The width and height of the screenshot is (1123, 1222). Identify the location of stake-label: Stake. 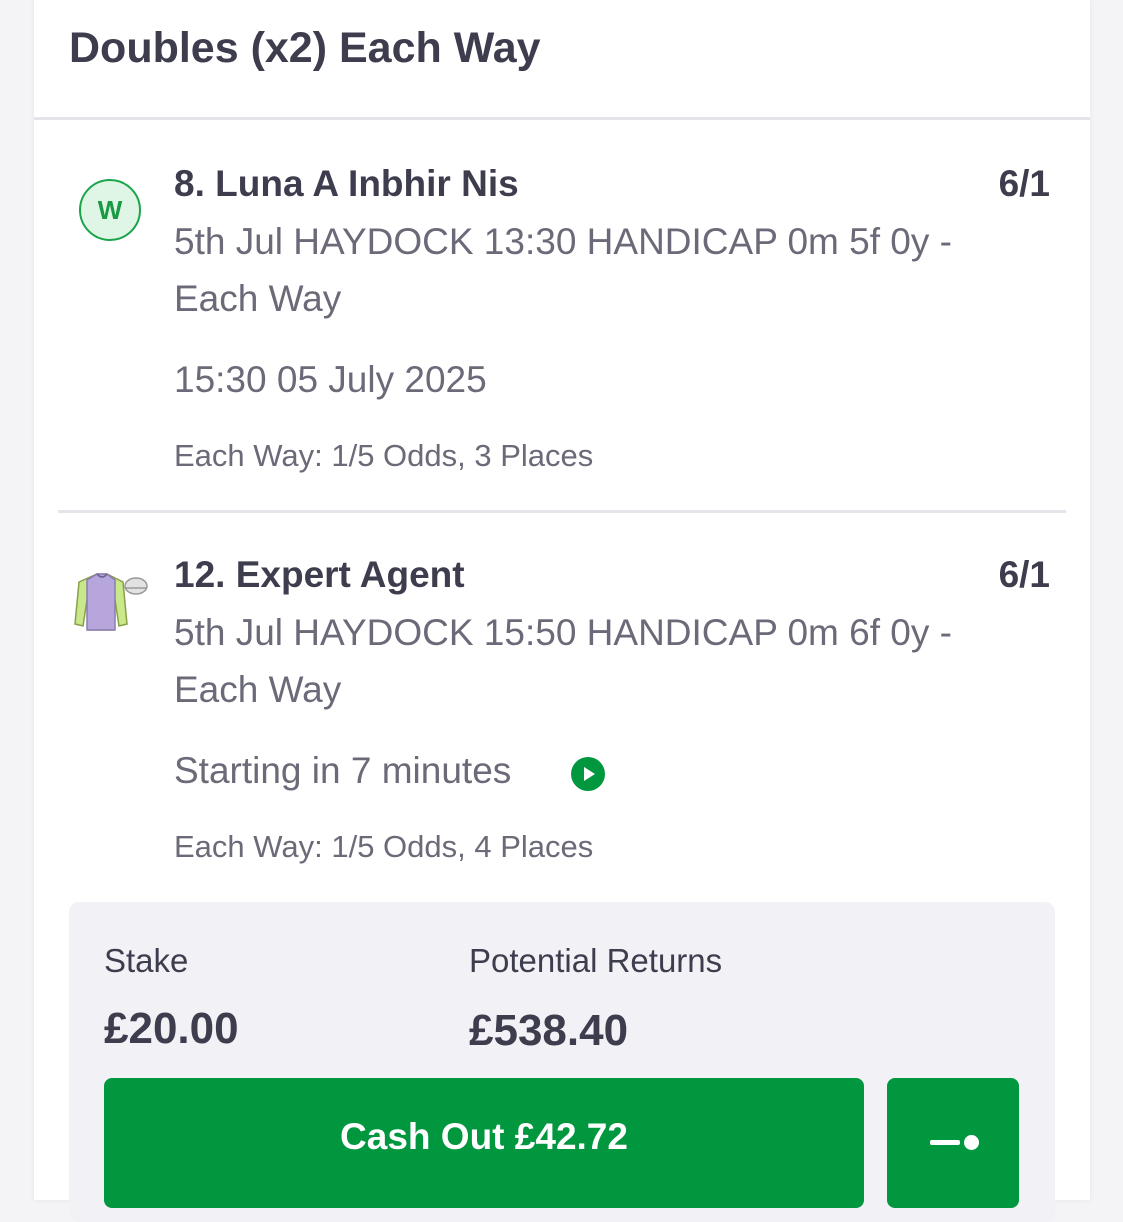
(146, 960).